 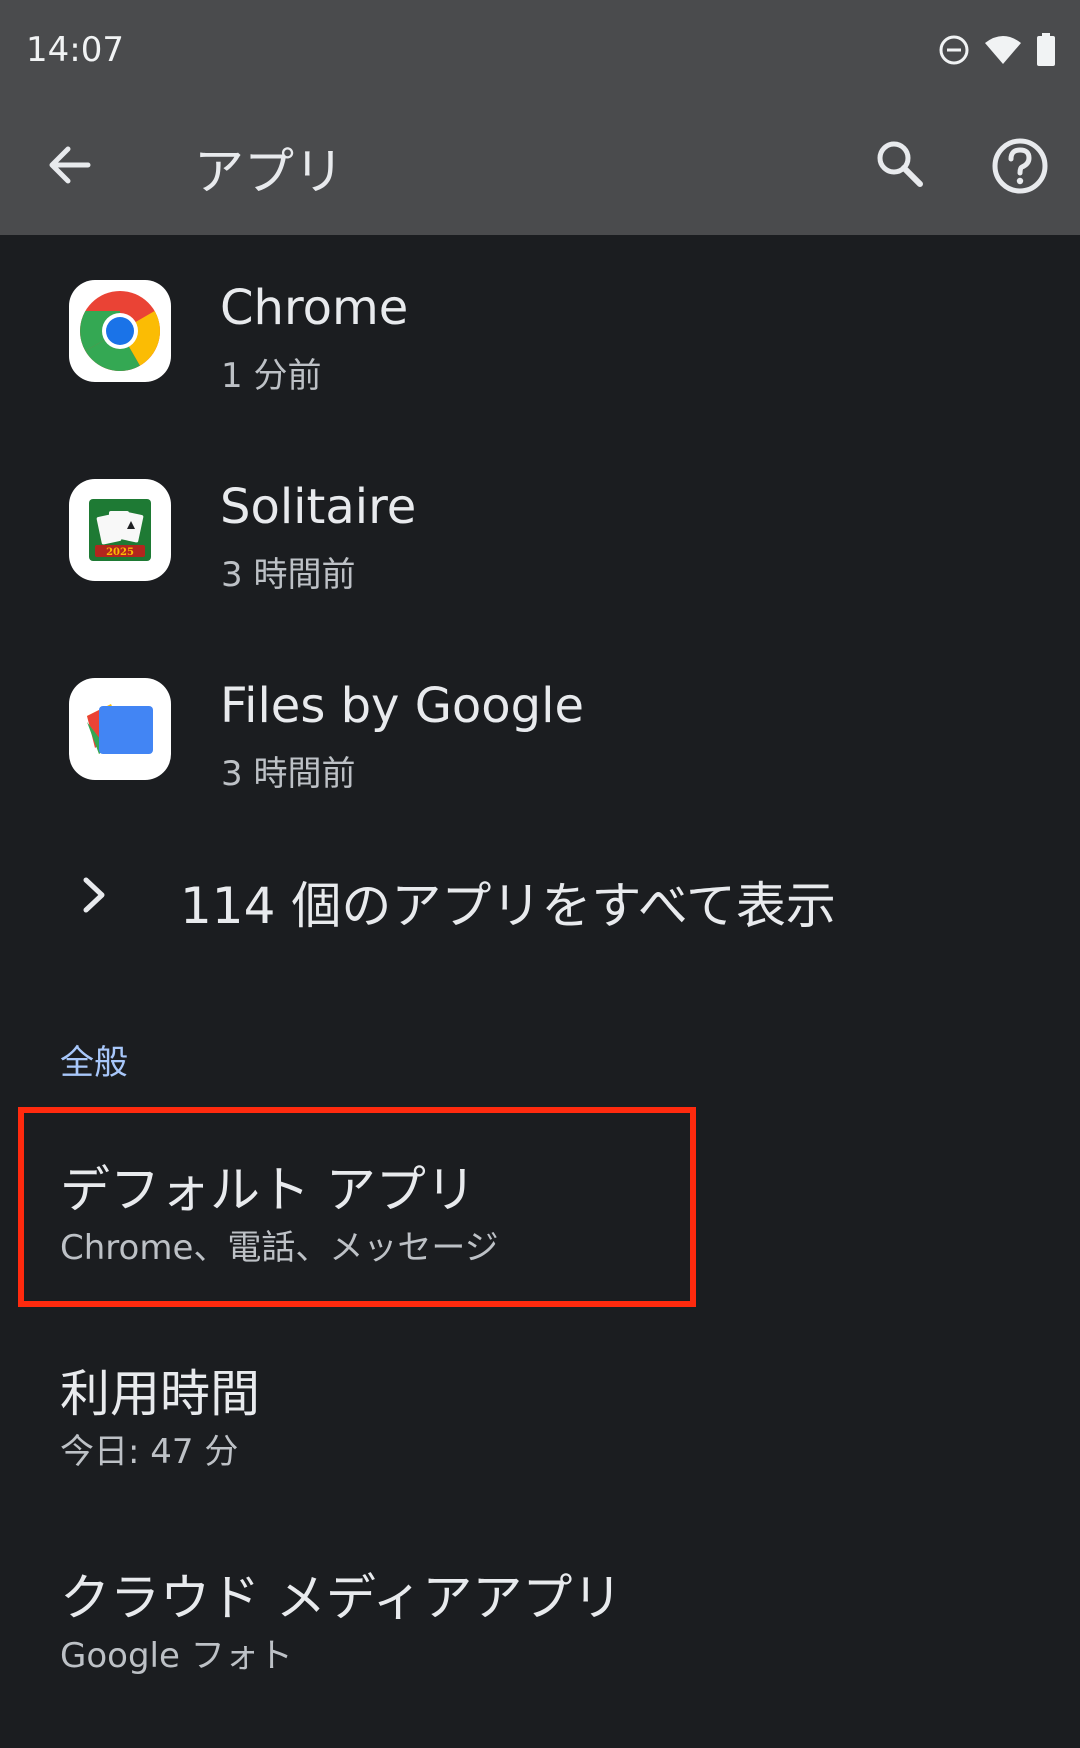 What do you see at coordinates (341, 1598) in the screenshot?
I see `setting-title: クラウド メディアアプリ` at bounding box center [341, 1598].